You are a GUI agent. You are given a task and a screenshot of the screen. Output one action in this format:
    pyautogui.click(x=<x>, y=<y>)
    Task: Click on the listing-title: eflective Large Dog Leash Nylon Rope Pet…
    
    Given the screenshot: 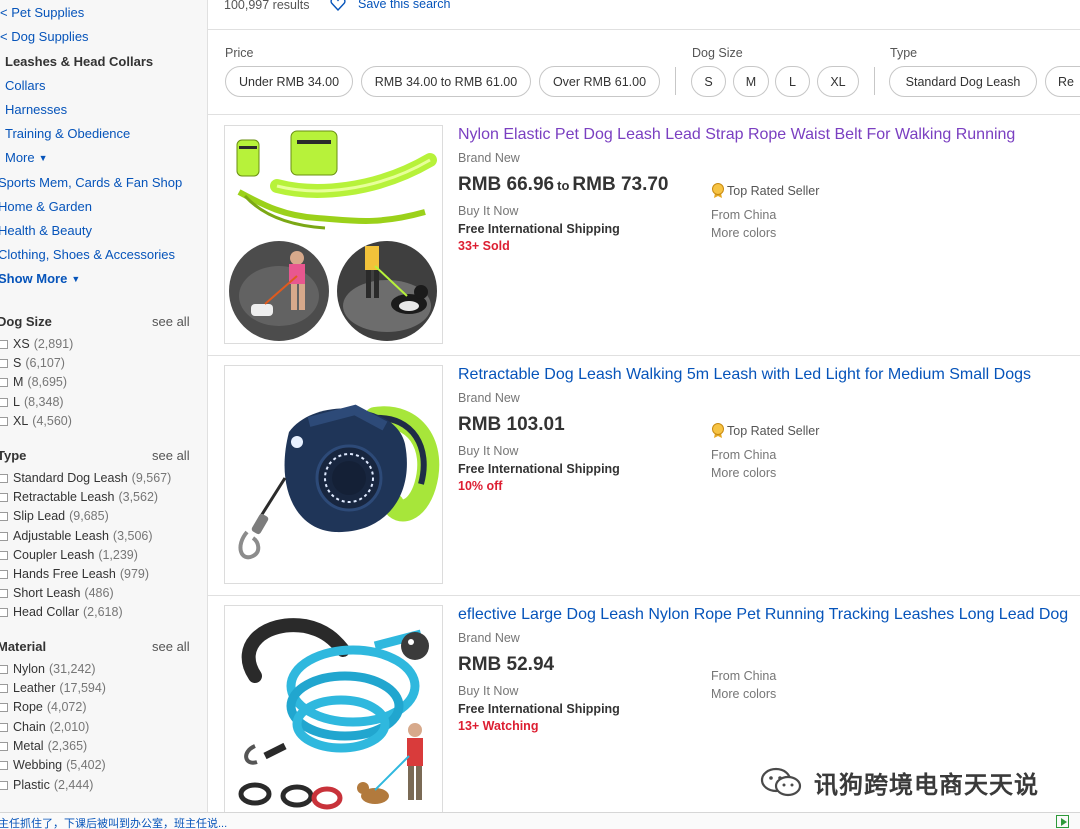 What is the action you would take?
    pyautogui.click(x=763, y=615)
    